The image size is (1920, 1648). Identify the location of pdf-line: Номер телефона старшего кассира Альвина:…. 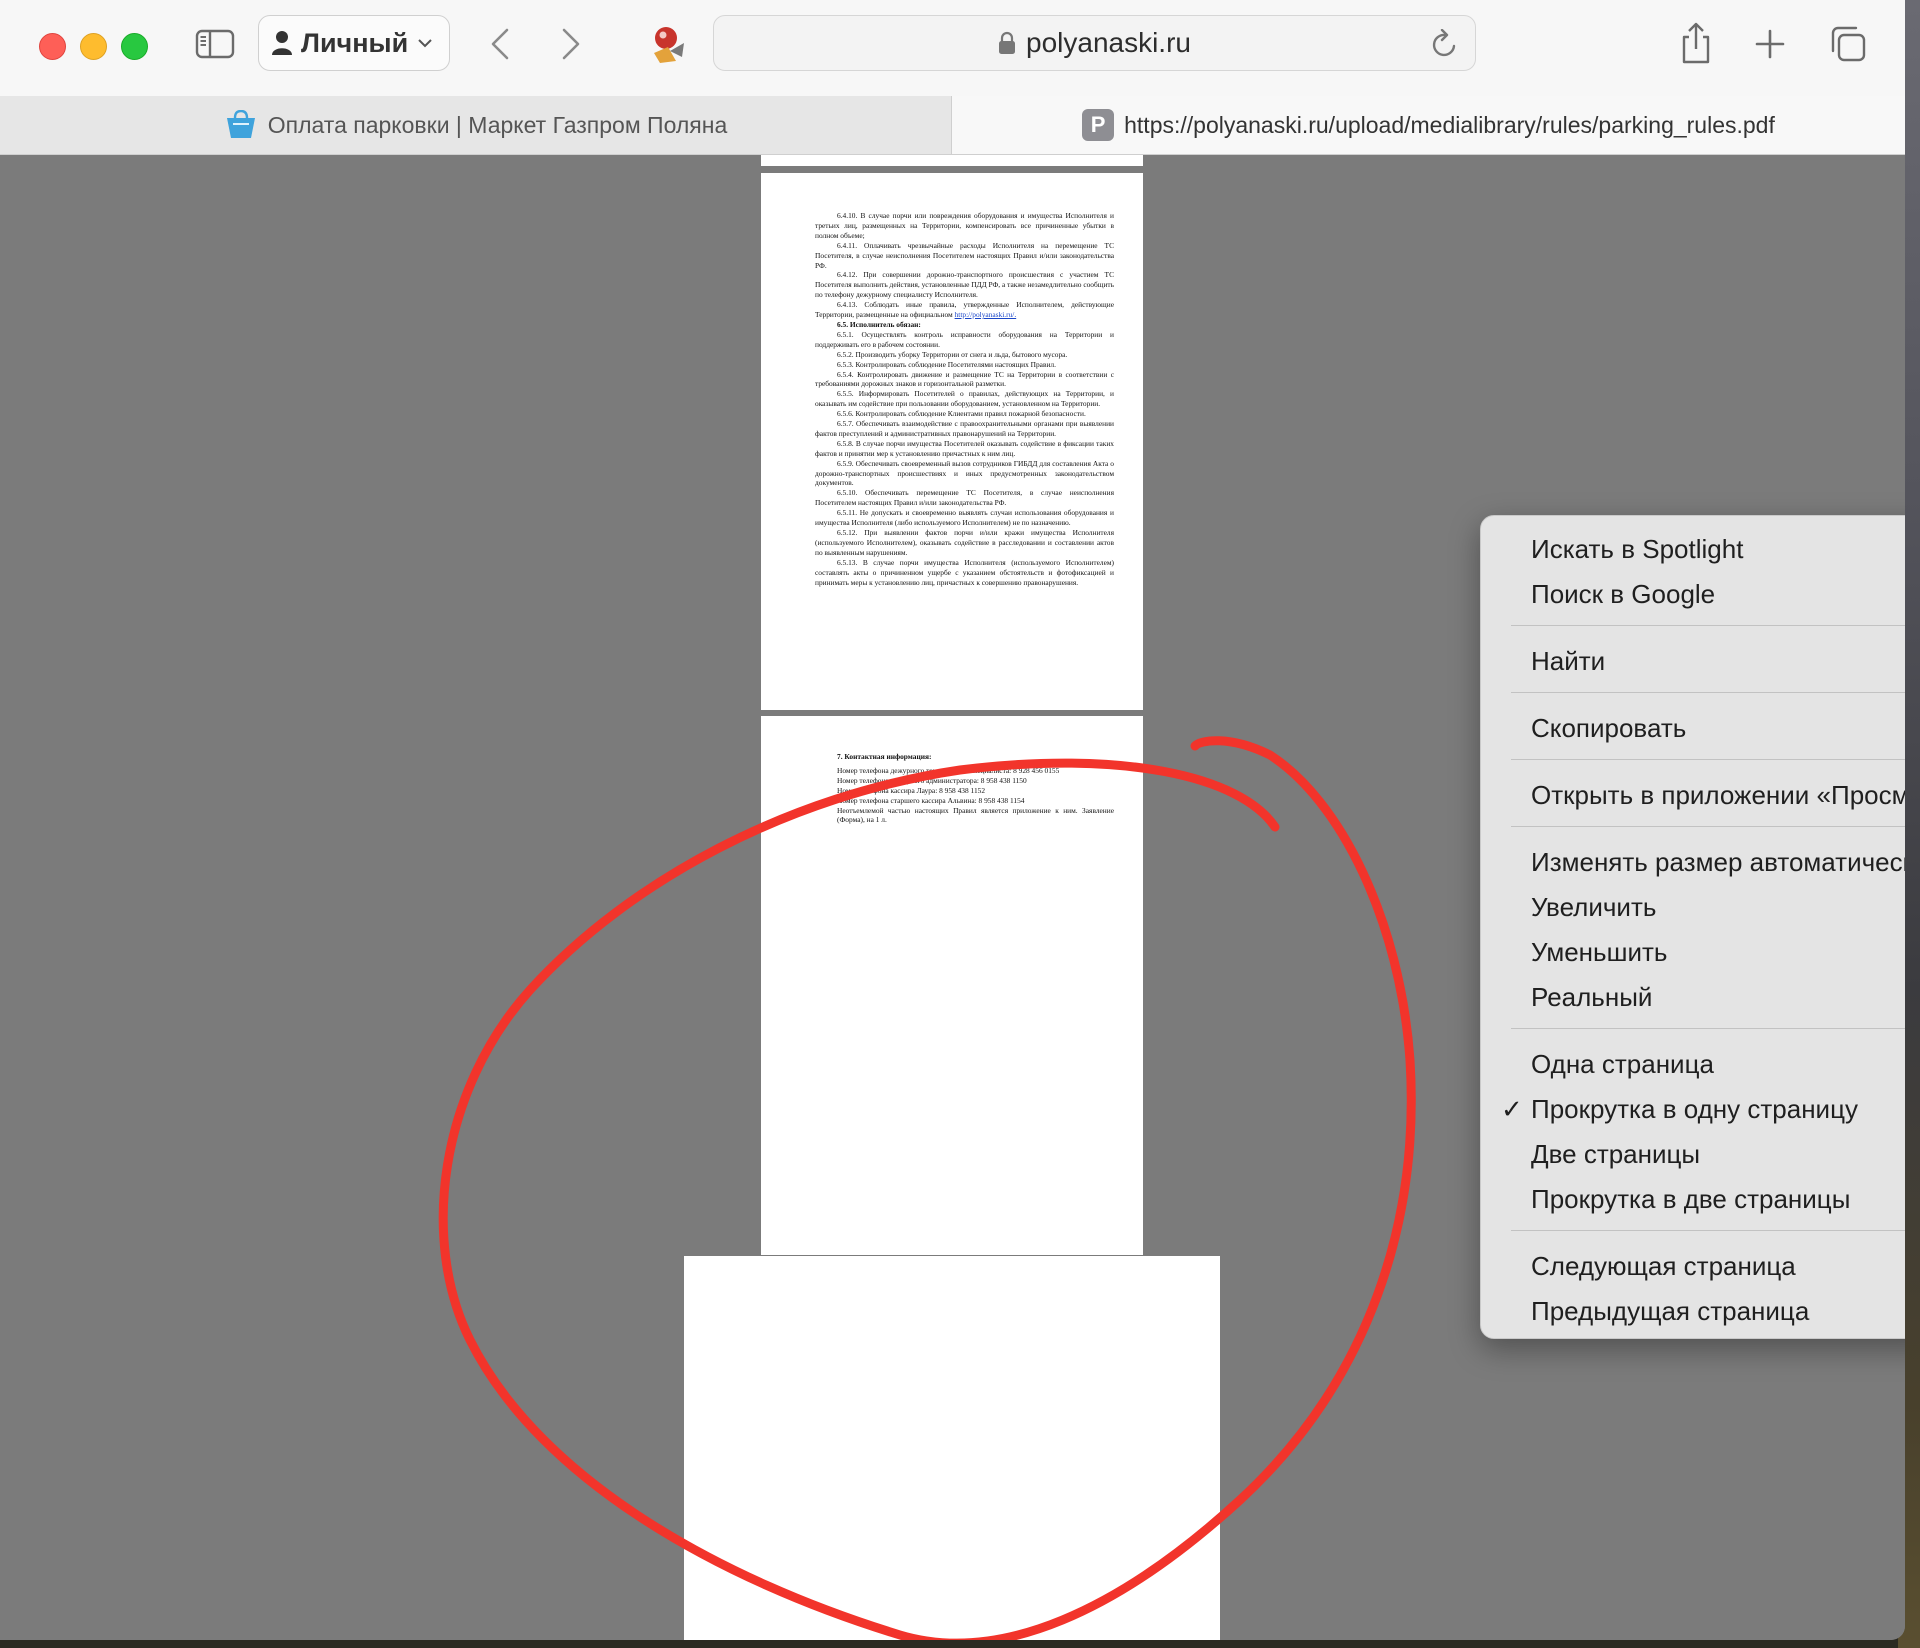
(931, 800).